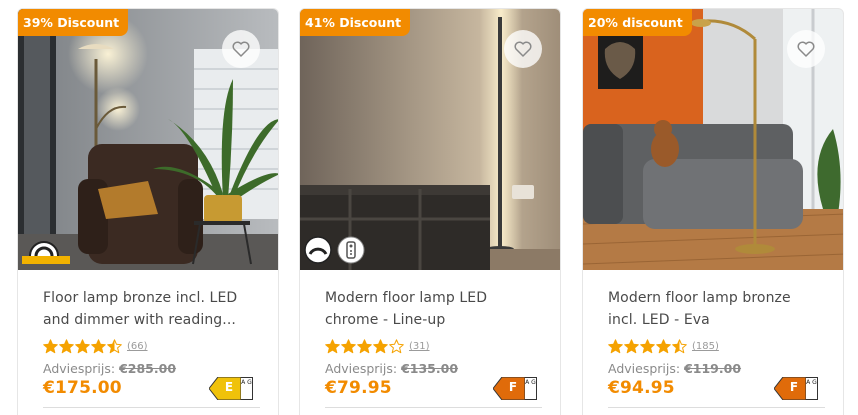  What do you see at coordinates (641, 388) in the screenshot?
I see `current-price: €94.95` at bounding box center [641, 388].